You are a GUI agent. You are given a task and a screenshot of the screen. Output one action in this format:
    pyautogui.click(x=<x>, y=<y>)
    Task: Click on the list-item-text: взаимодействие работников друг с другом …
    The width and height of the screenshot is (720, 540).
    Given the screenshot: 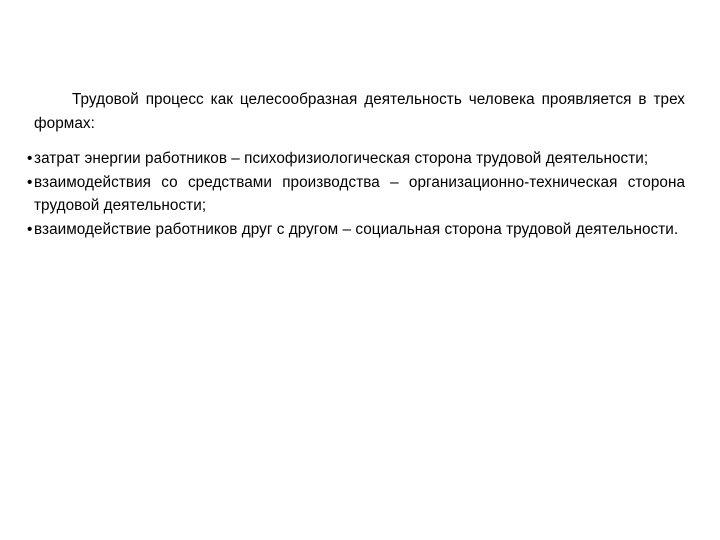 What is the action you would take?
    pyautogui.click(x=356, y=229)
    